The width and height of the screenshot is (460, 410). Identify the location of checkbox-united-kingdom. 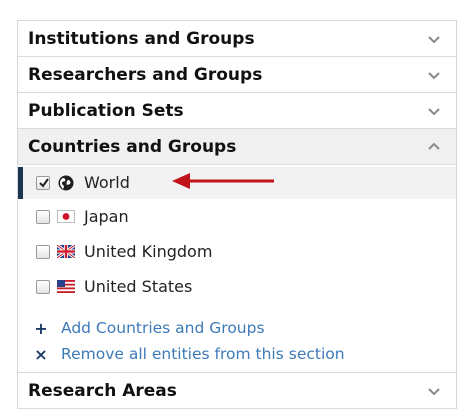
(43, 252).